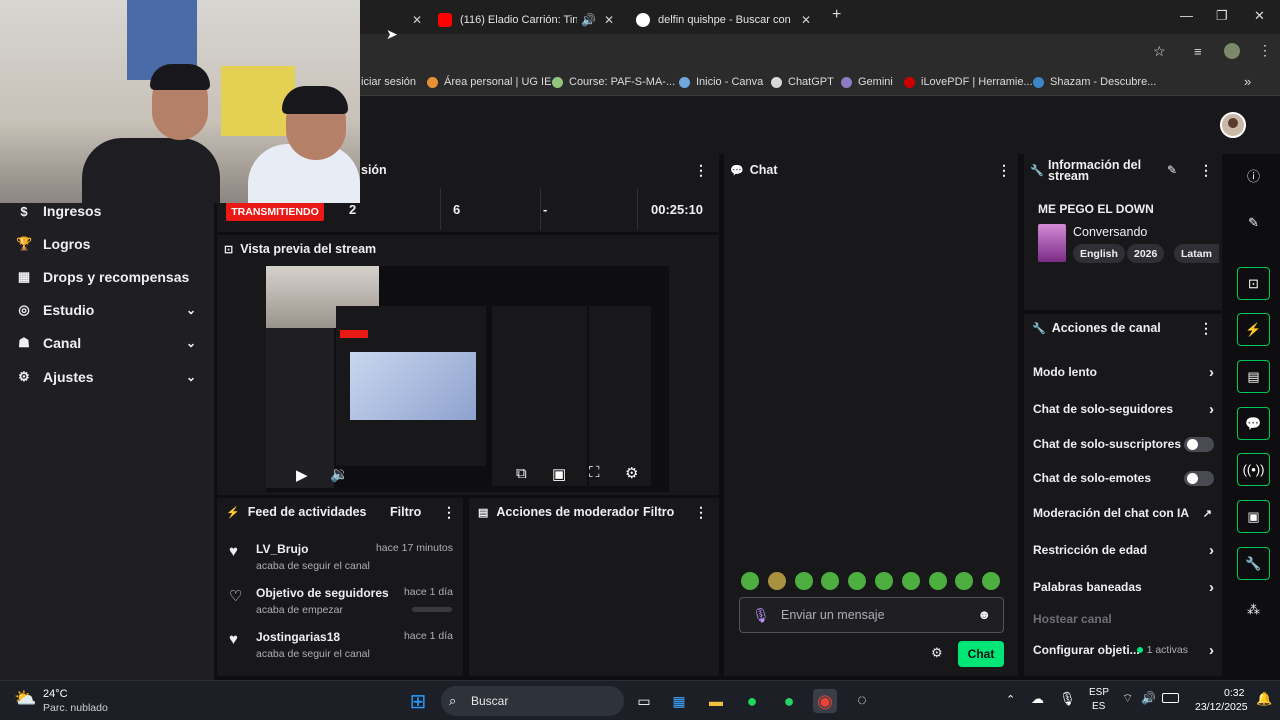 This screenshot has height=720, width=1280. What do you see at coordinates (716, 701) in the screenshot?
I see `file-explorer-icon: ▬` at bounding box center [716, 701].